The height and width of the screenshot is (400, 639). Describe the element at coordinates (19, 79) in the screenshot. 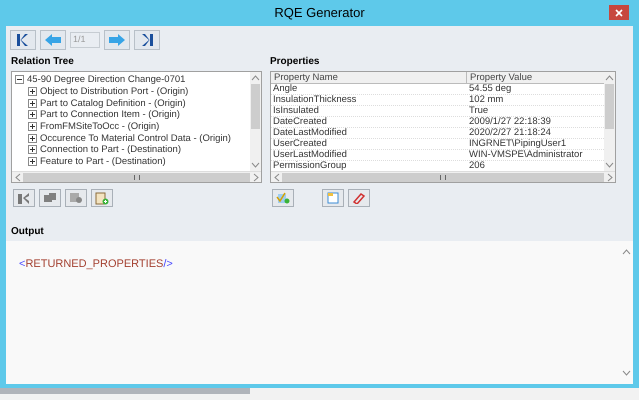

I see `collapse-icon` at that location.